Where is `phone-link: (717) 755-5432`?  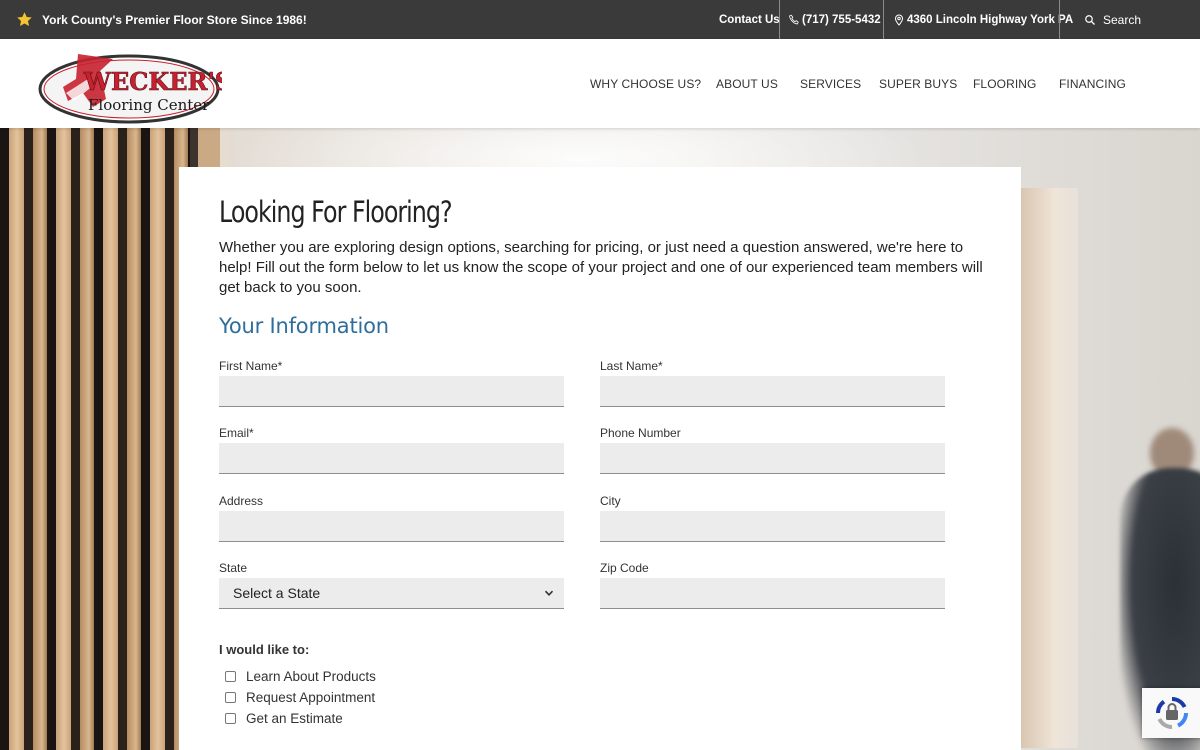 phone-link: (717) 755-5432 is located at coordinates (834, 19).